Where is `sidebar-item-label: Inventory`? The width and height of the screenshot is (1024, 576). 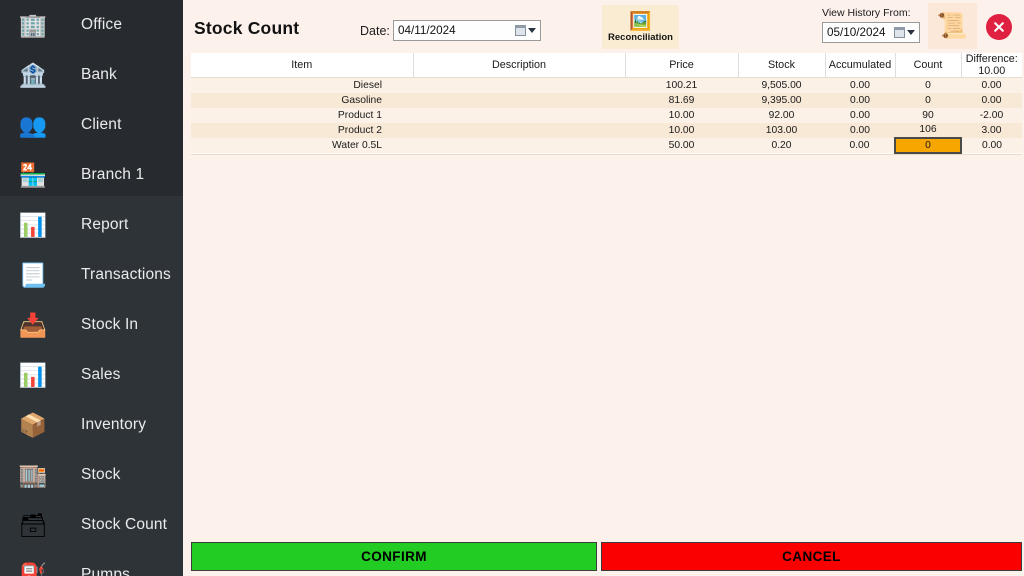
sidebar-item-label: Inventory is located at coordinates (114, 424).